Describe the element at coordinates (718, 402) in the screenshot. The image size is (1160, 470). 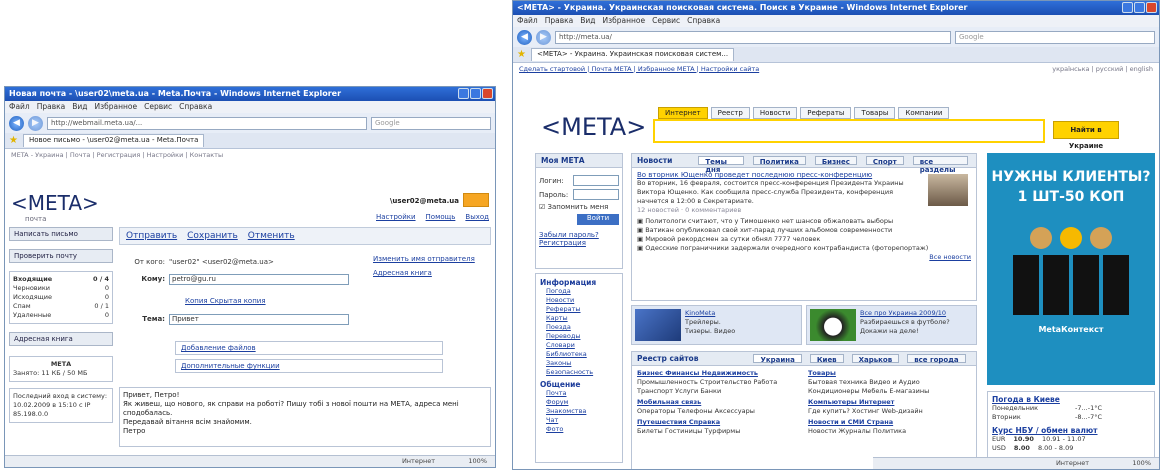
I see `registry-category: Мобильная связь` at that location.